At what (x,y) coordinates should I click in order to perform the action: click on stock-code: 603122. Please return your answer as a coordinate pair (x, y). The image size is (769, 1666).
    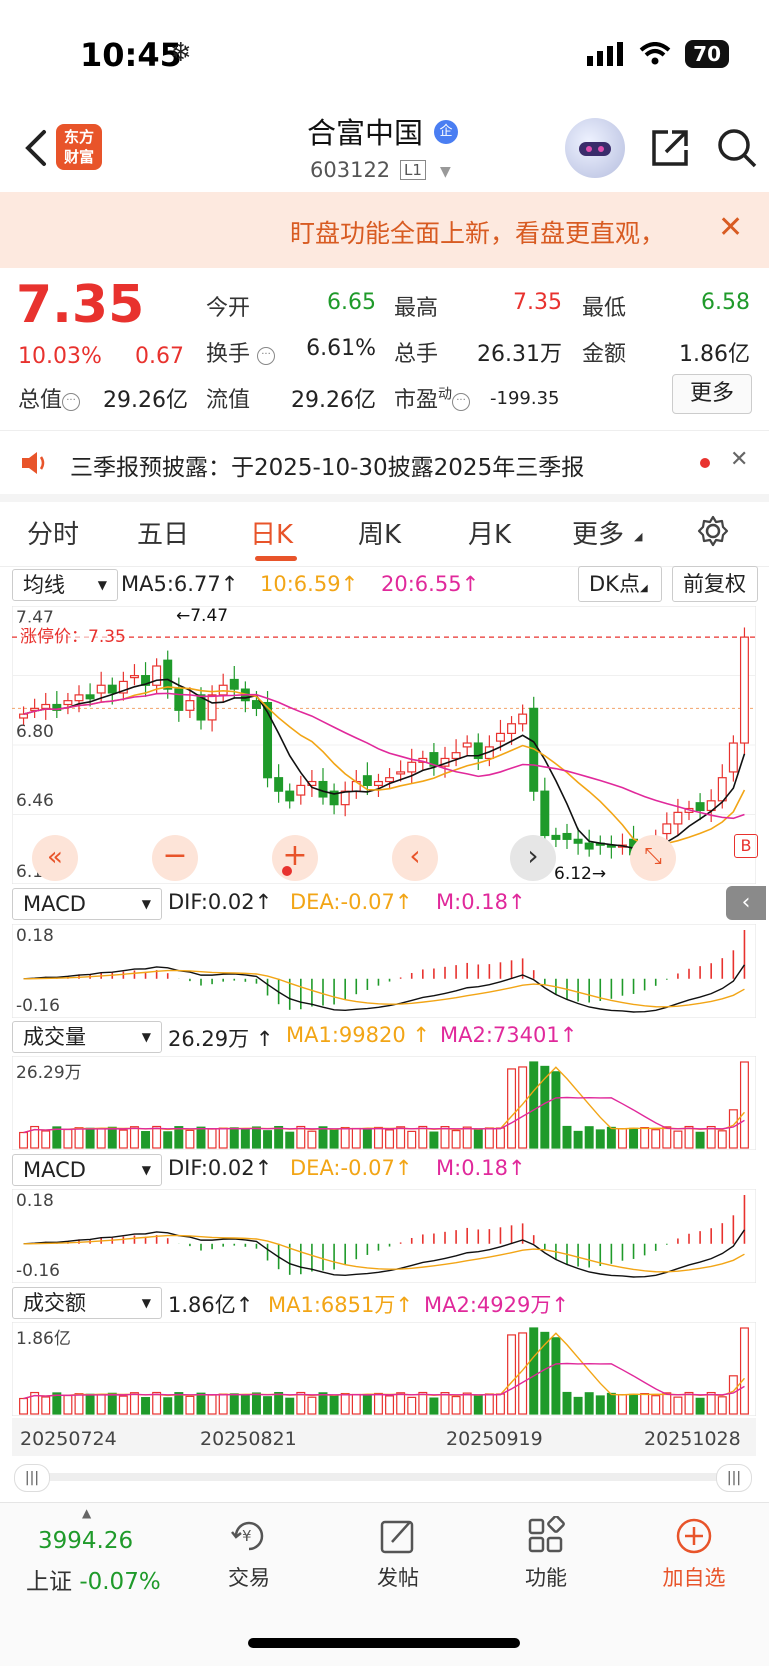
    Looking at the image, I should click on (350, 170).